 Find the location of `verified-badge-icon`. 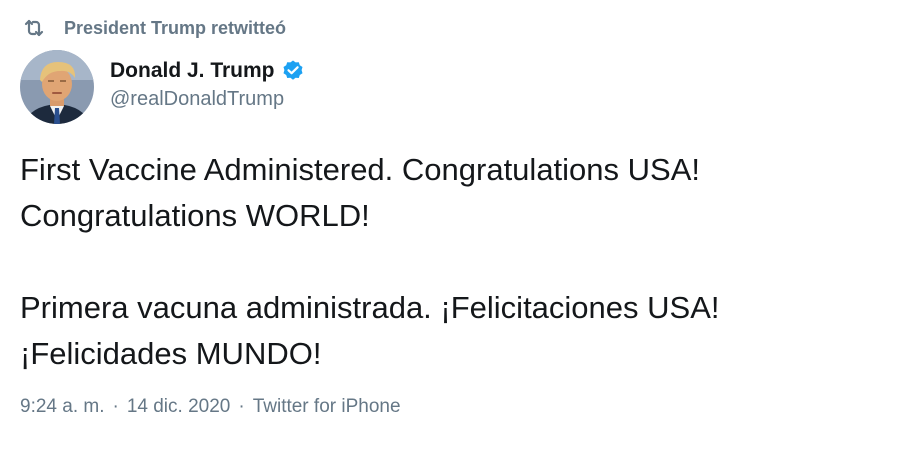

verified-badge-icon is located at coordinates (293, 71).